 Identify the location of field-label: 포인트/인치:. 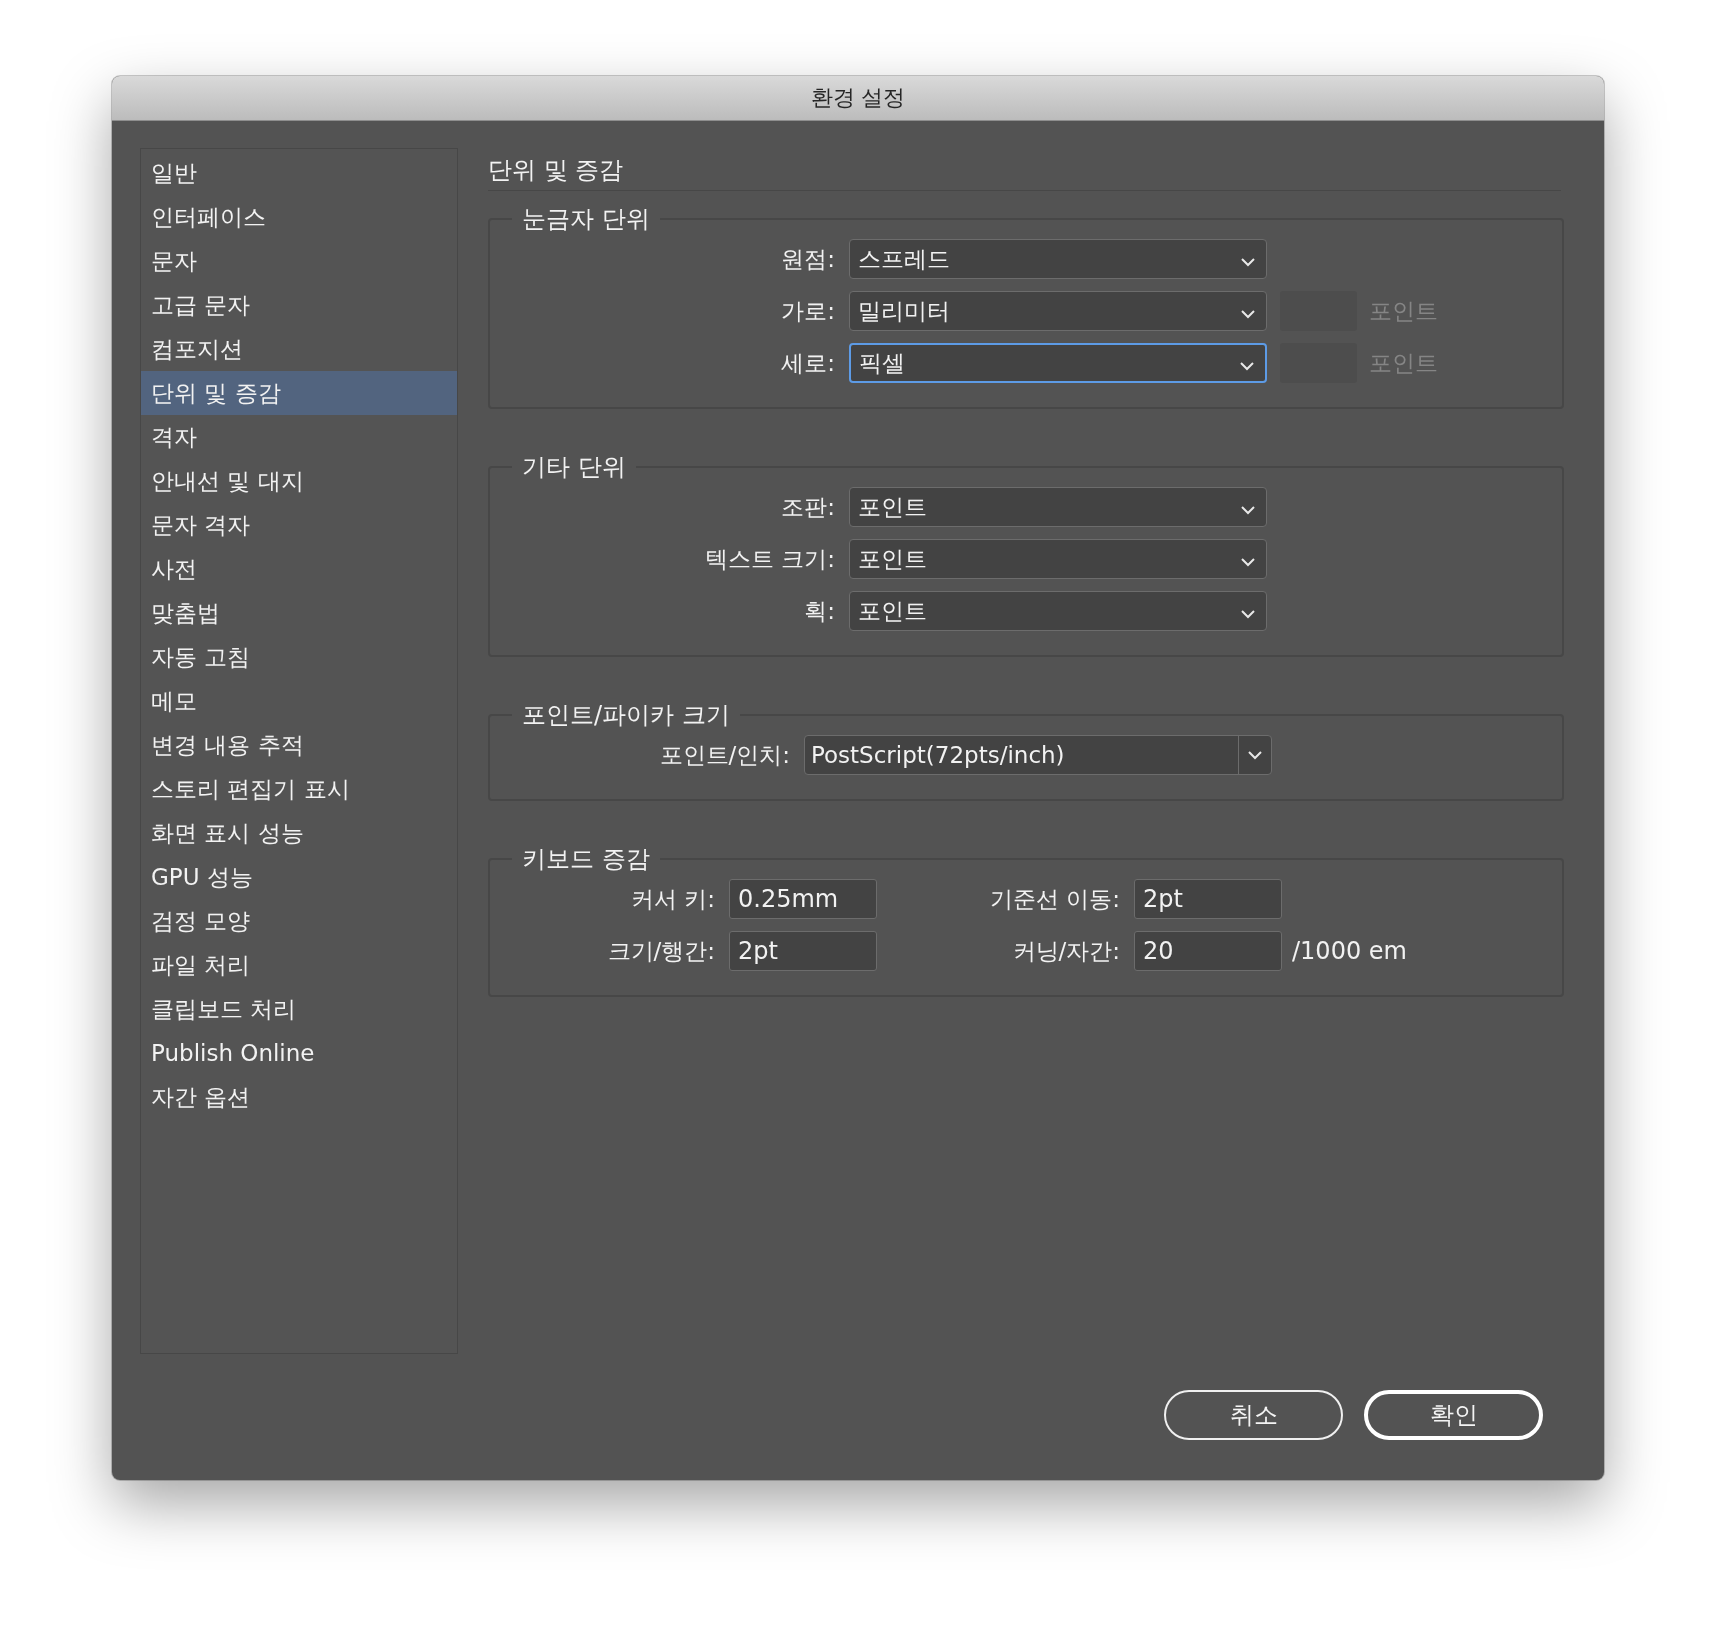
(724, 755).